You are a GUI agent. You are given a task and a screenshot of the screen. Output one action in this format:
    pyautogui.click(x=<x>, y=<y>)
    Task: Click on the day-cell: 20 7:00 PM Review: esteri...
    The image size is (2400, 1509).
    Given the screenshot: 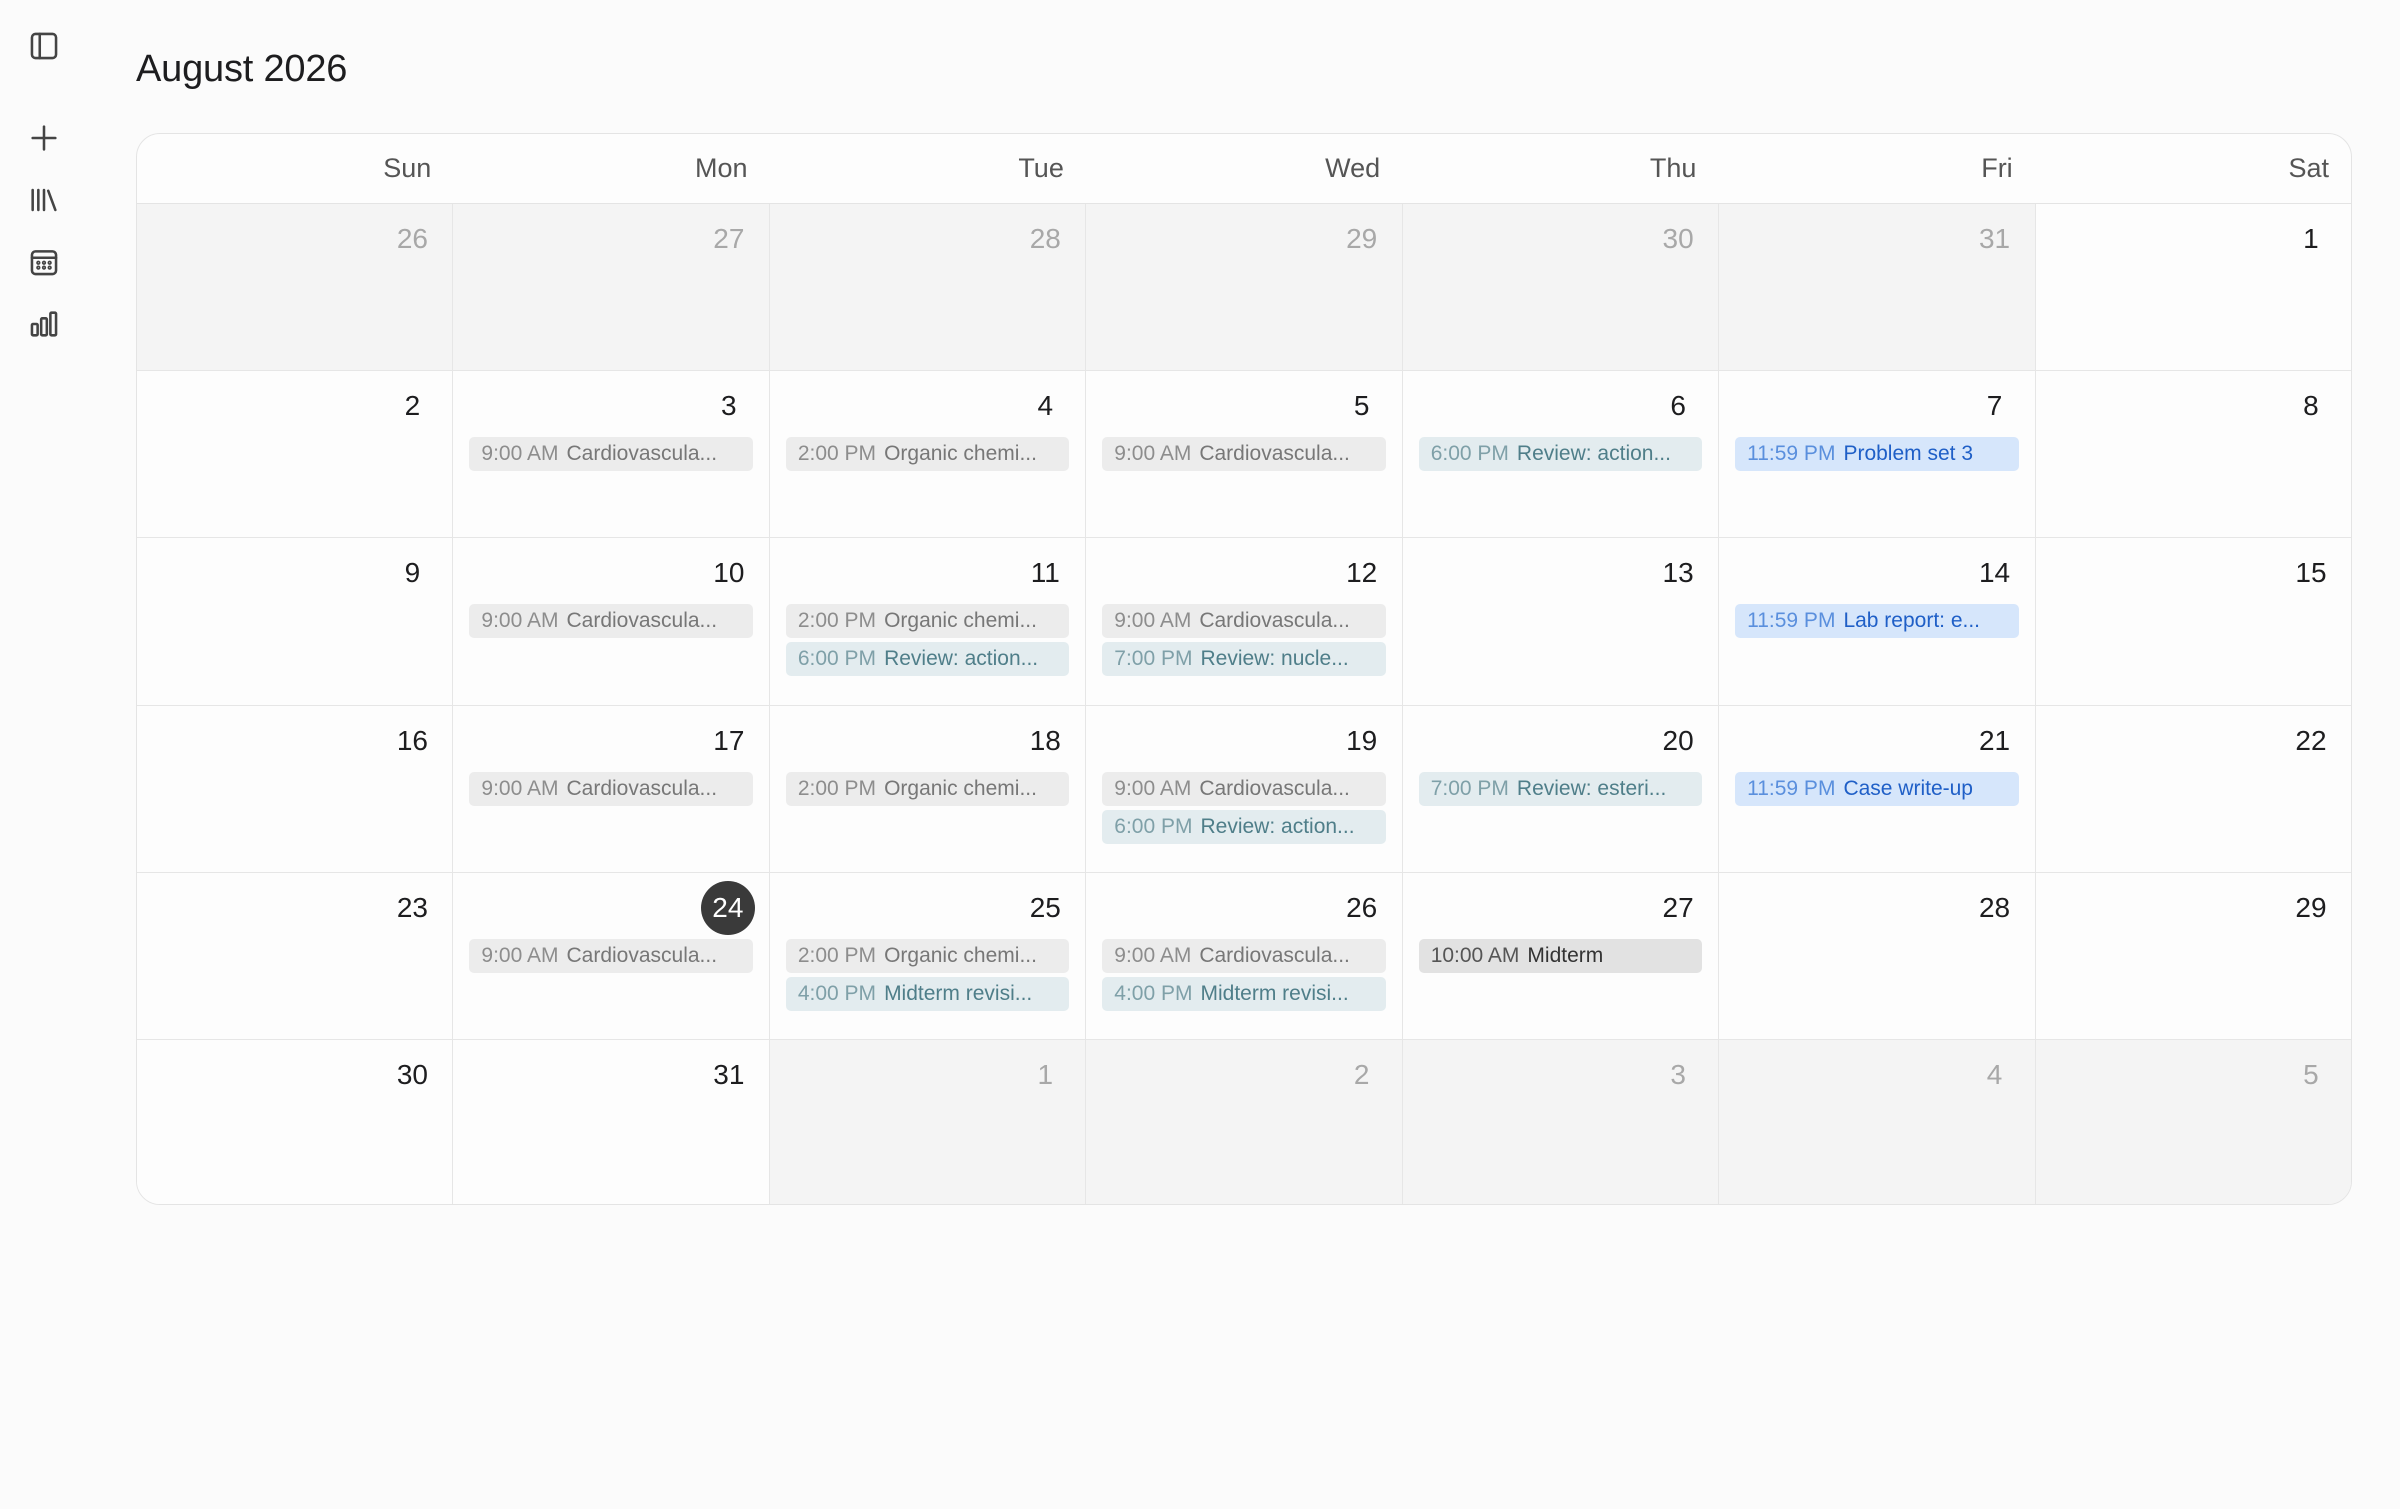 What is the action you would take?
    pyautogui.click(x=1561, y=788)
    